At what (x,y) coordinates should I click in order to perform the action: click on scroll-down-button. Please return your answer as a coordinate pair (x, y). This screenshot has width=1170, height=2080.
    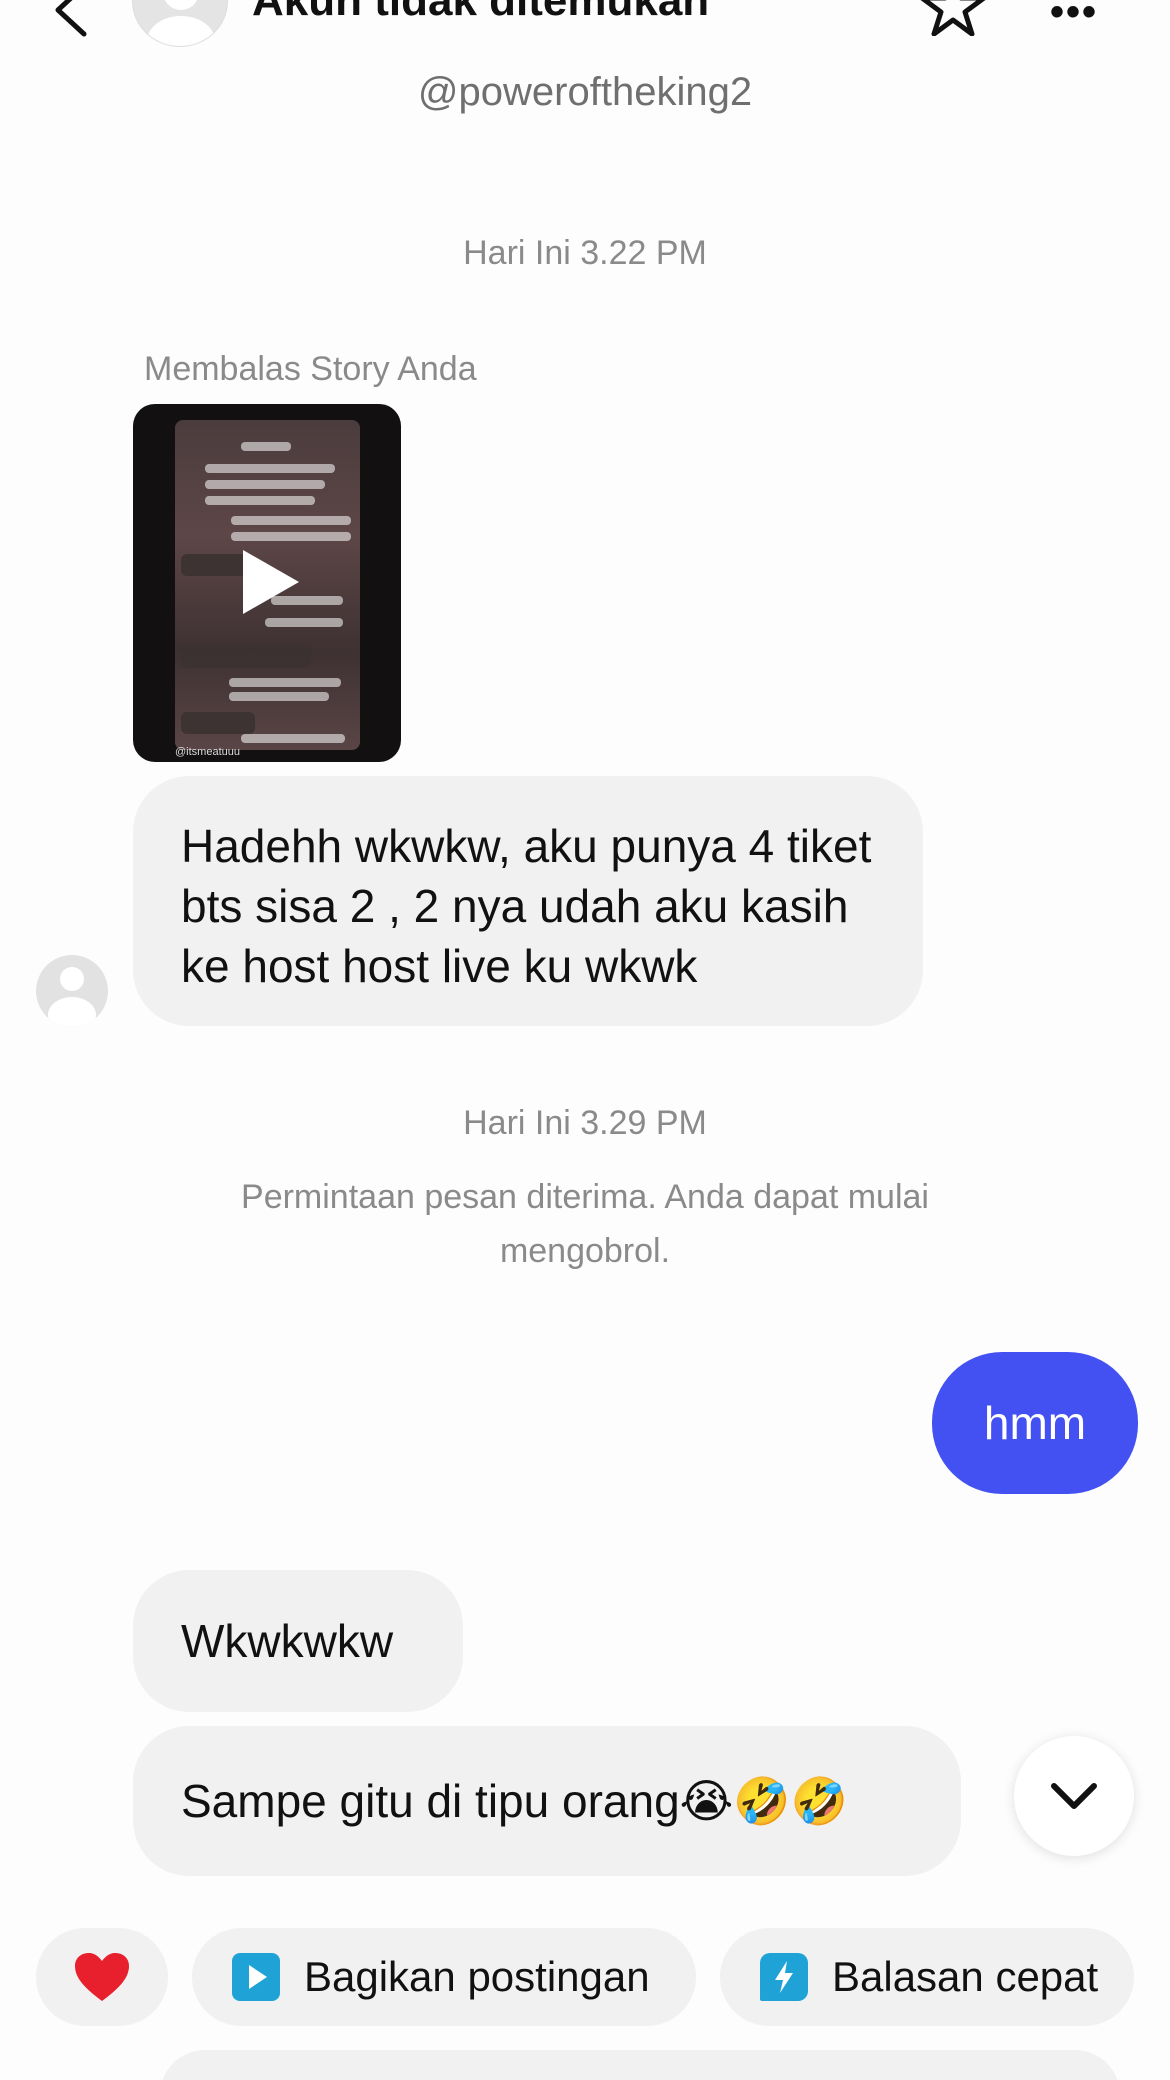
    Looking at the image, I should click on (1074, 1796).